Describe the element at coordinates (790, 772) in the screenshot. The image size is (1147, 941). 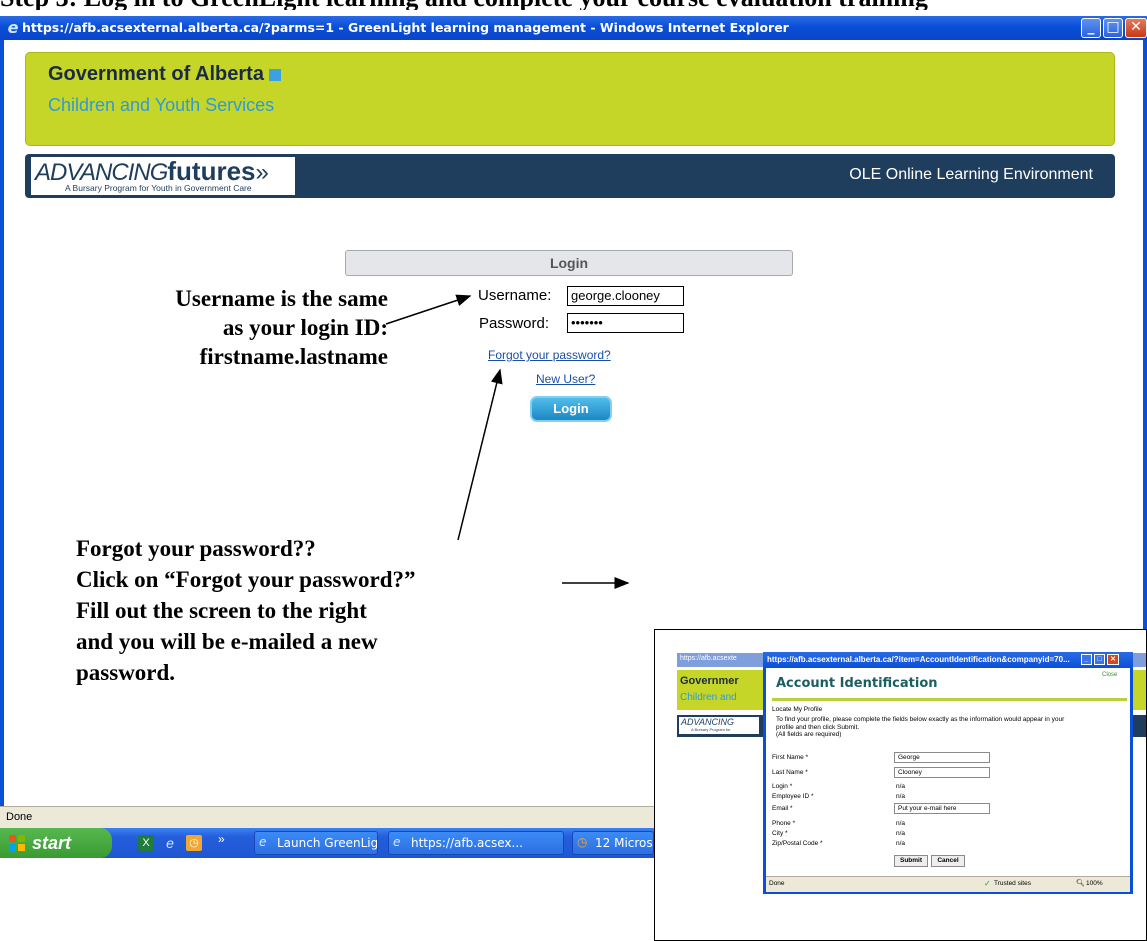
I see `field-label: Last Name *` at that location.